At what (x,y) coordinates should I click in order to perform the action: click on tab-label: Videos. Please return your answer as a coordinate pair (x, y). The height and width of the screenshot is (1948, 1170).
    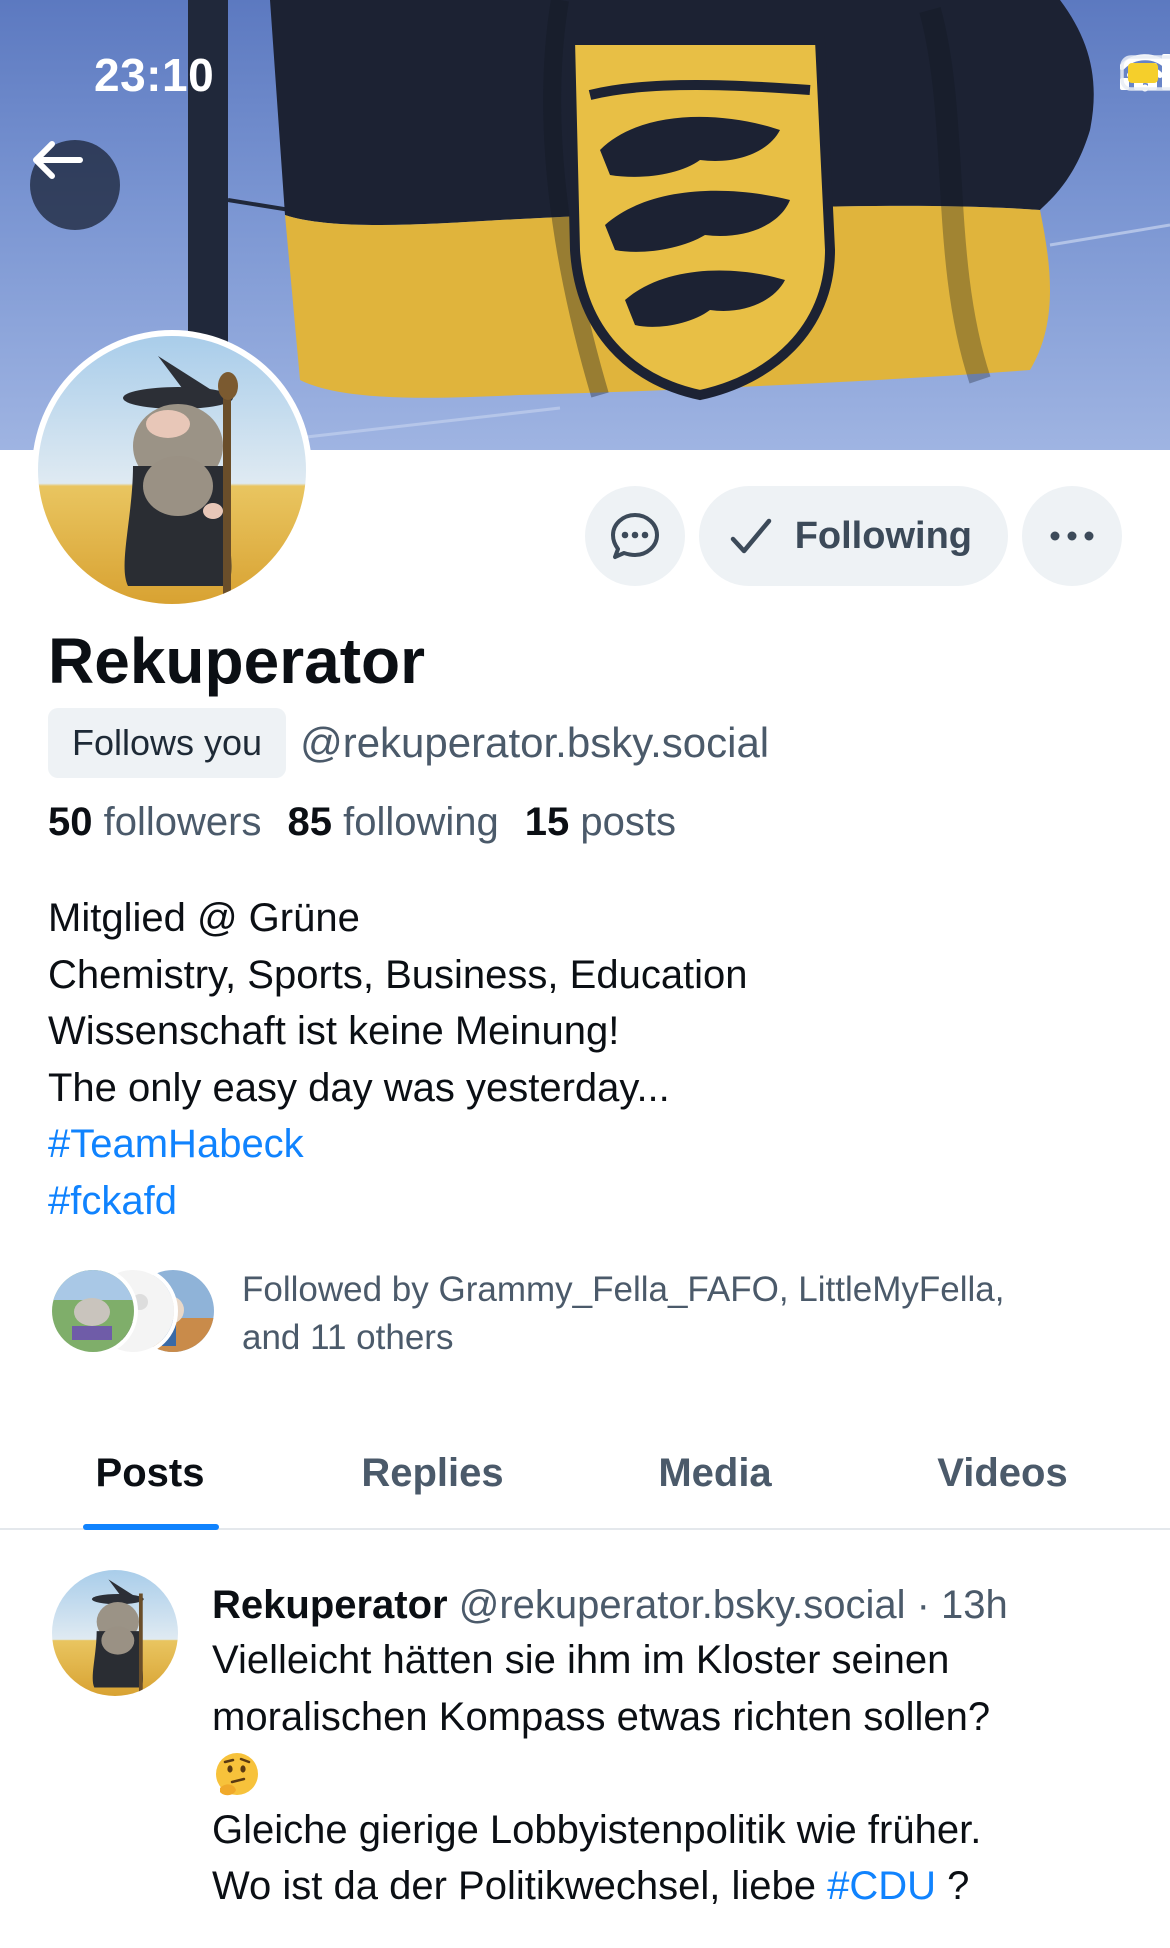
    Looking at the image, I should click on (1002, 1472).